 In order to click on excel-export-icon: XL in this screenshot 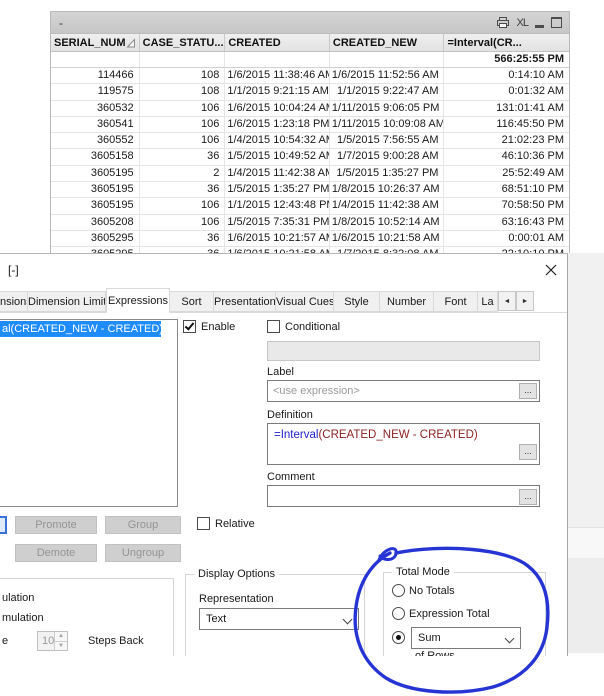, I will do `click(523, 23)`.